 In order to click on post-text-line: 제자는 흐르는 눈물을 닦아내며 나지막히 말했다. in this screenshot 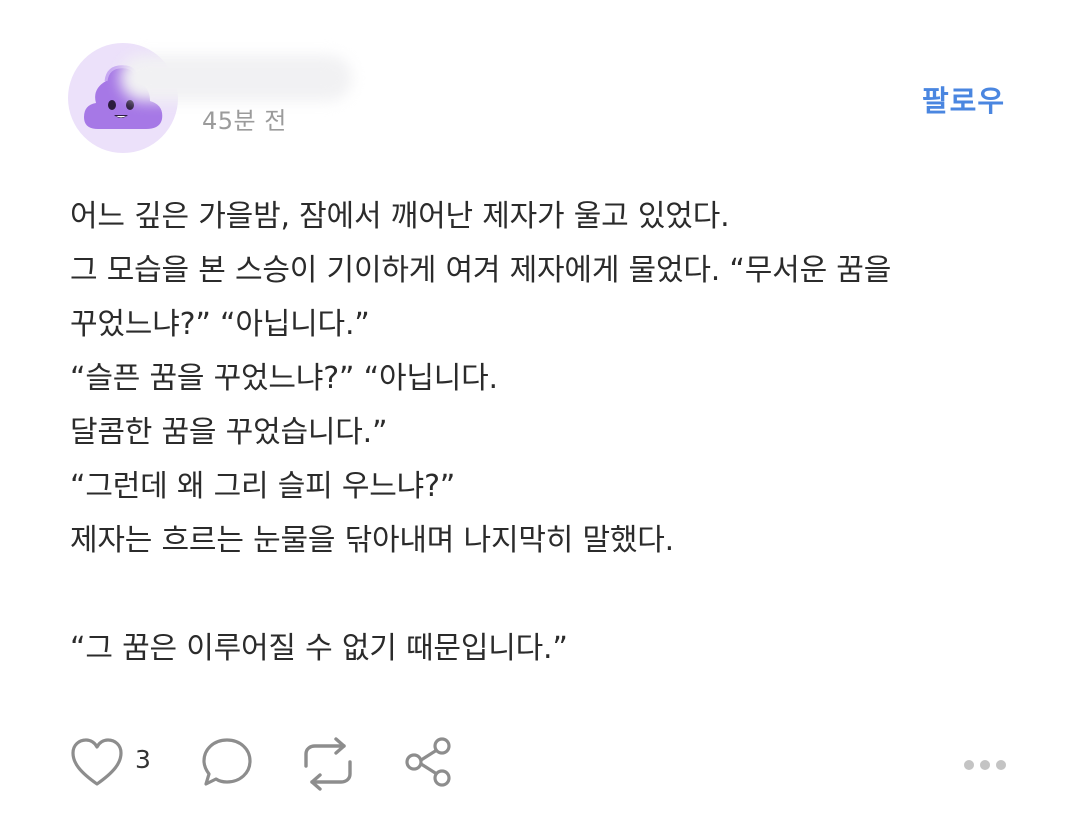, I will do `click(372, 540)`.